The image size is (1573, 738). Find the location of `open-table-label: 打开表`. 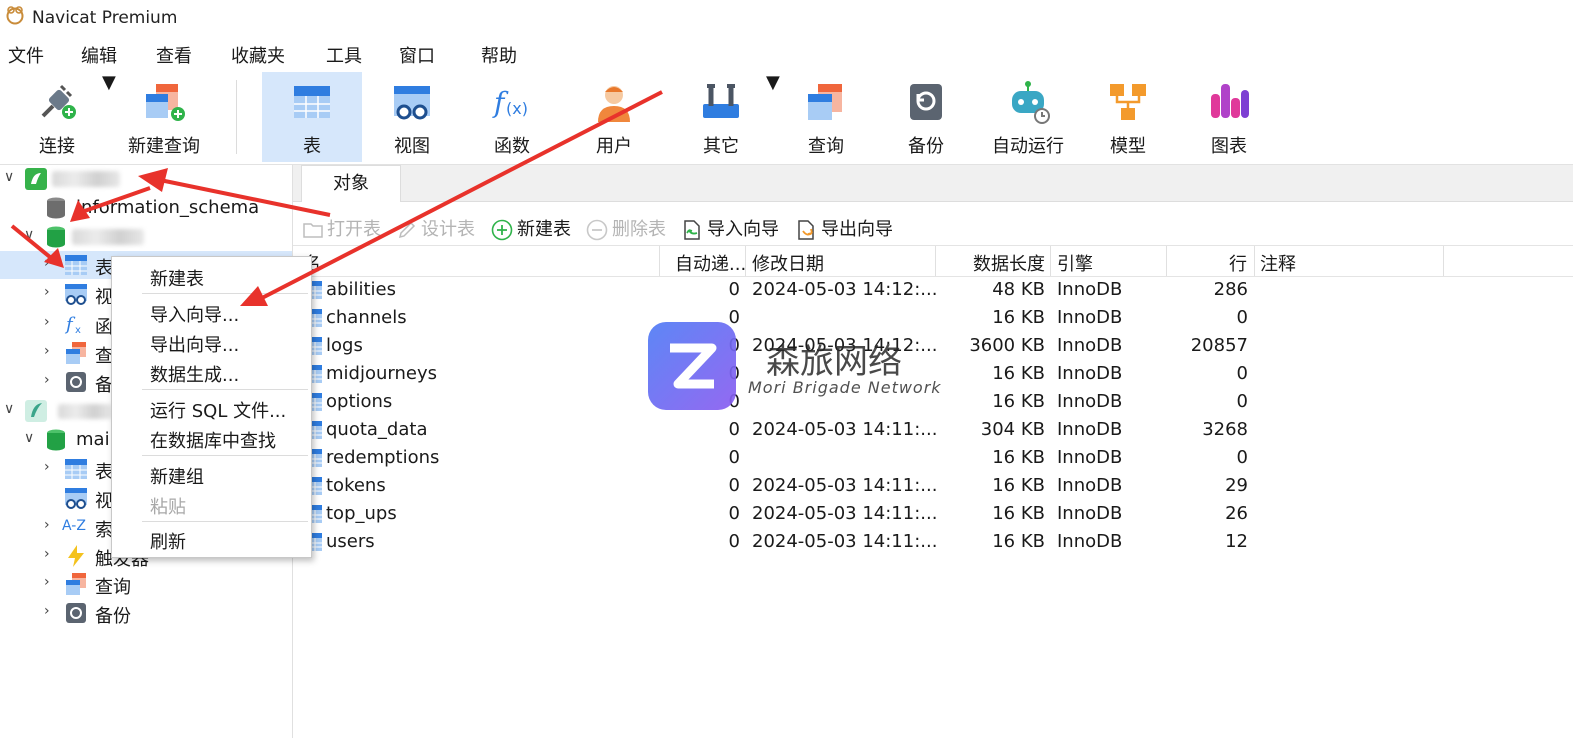

open-table-label: 打开表 is located at coordinates (354, 229).